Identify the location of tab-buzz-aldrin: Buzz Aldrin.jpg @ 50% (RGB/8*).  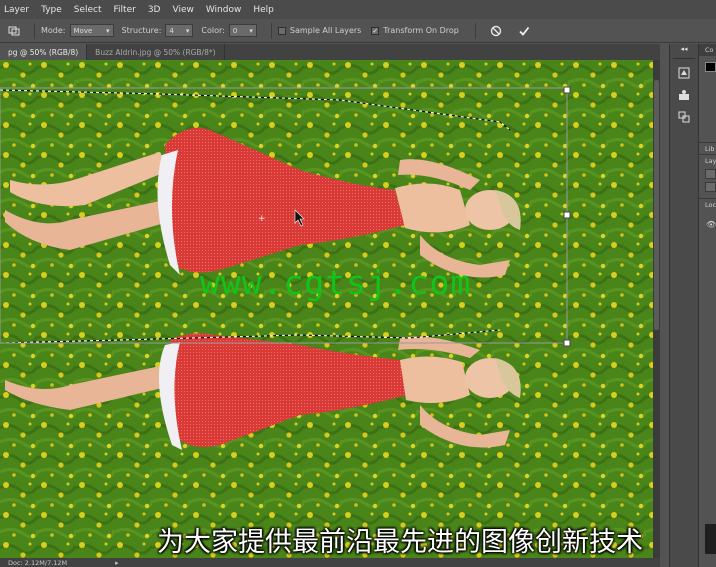
(156, 52).